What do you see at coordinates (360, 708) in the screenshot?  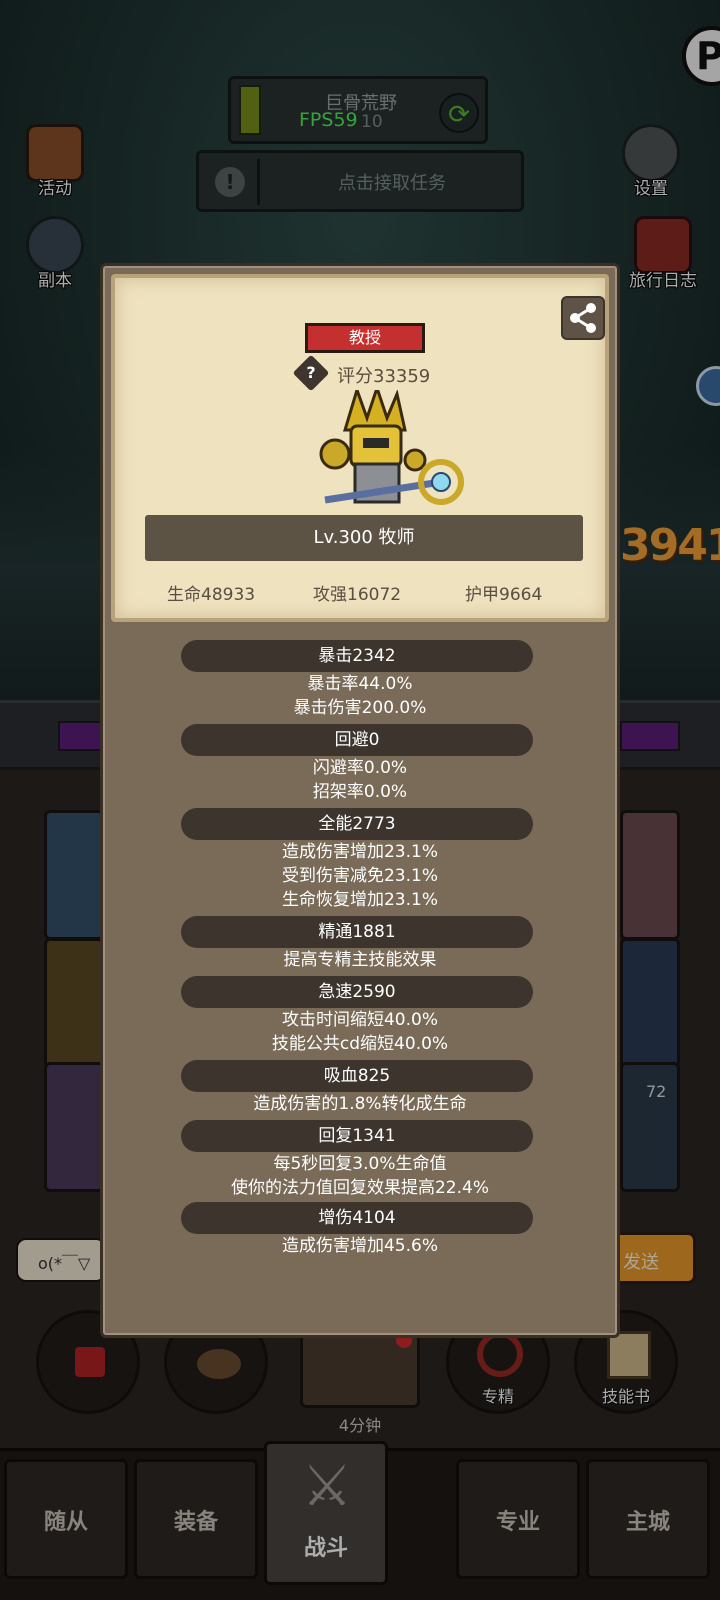 I see `stat-line: 暴击伤害200.0%` at bounding box center [360, 708].